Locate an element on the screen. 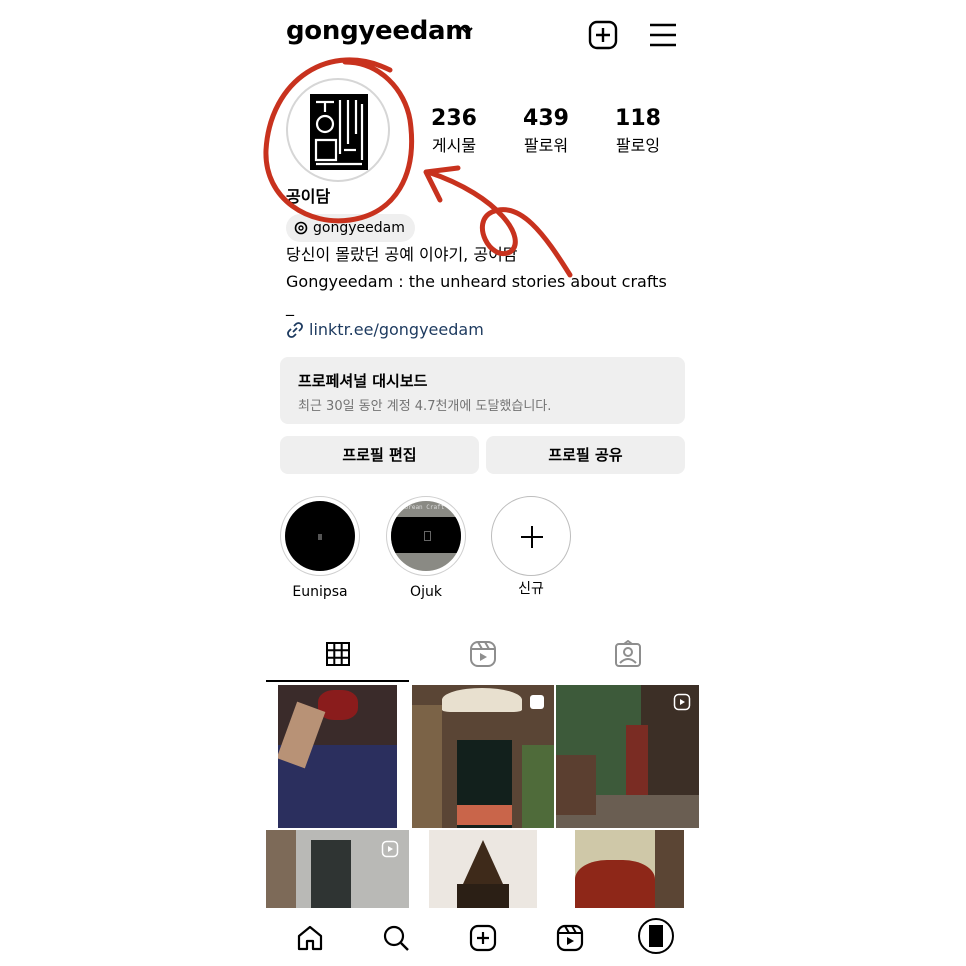 The width and height of the screenshot is (966, 966). annotation-circle is located at coordinates (339, 140).